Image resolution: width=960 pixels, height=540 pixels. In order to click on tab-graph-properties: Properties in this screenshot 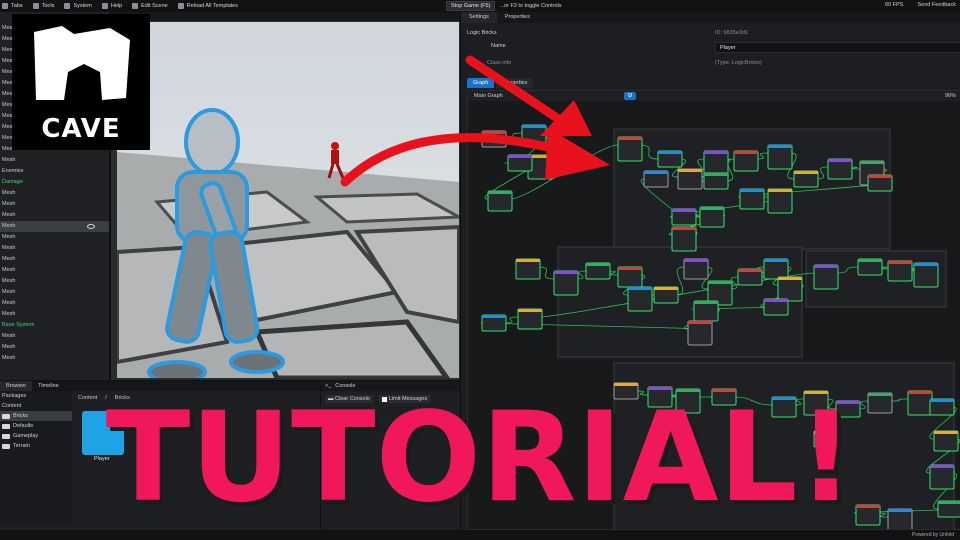, I will do `click(515, 83)`.